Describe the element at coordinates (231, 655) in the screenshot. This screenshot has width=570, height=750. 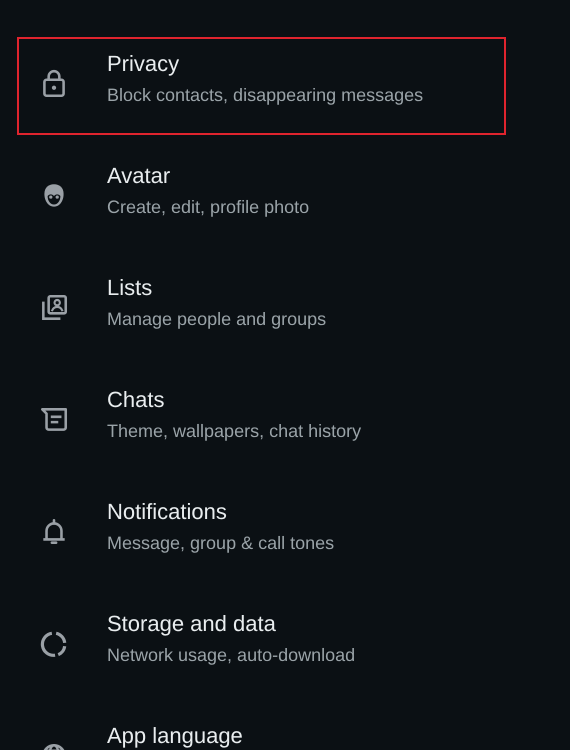
I see `item-subtitle: Network usage, auto-download` at that location.